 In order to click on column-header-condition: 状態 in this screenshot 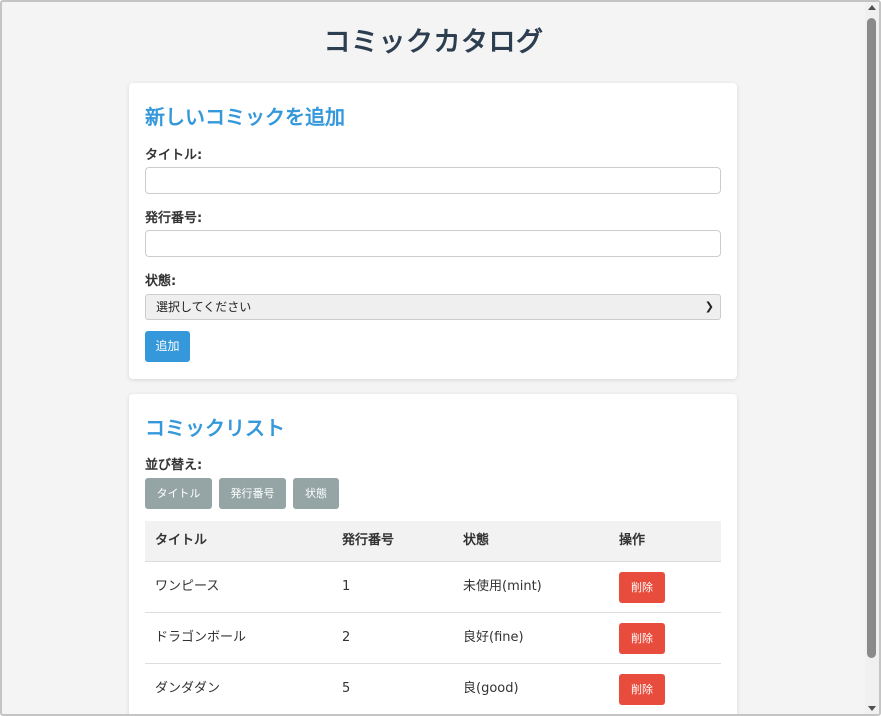, I will do `click(476, 540)`.